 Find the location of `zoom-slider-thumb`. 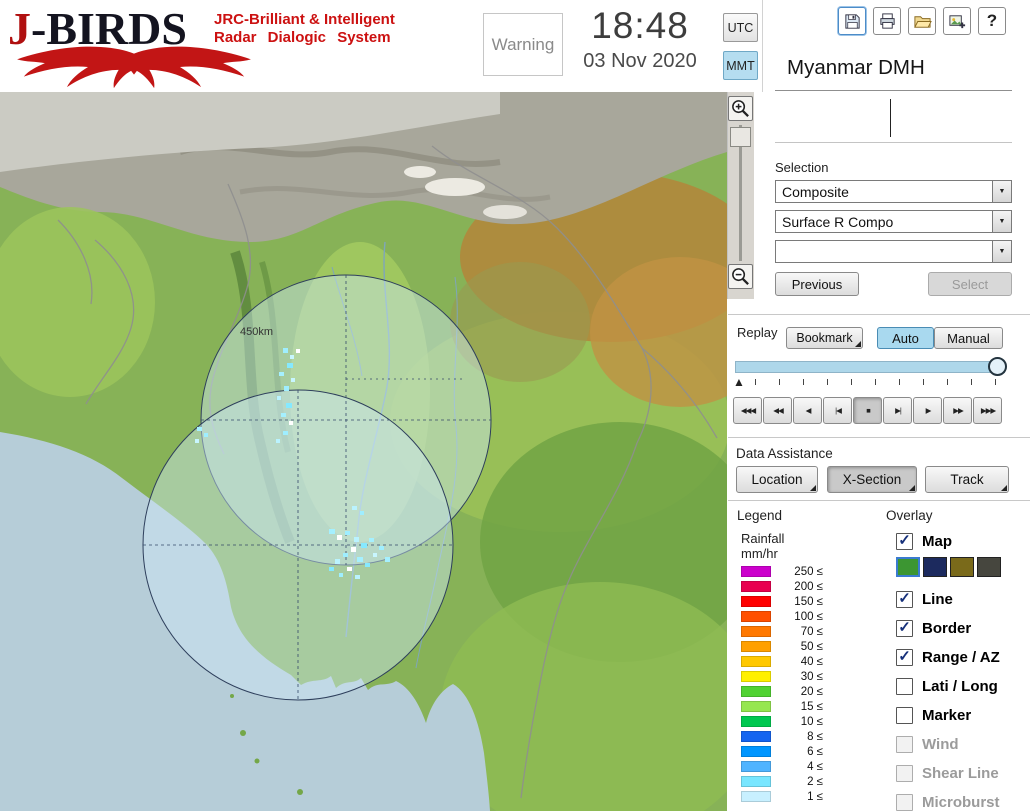

zoom-slider-thumb is located at coordinates (740, 137).